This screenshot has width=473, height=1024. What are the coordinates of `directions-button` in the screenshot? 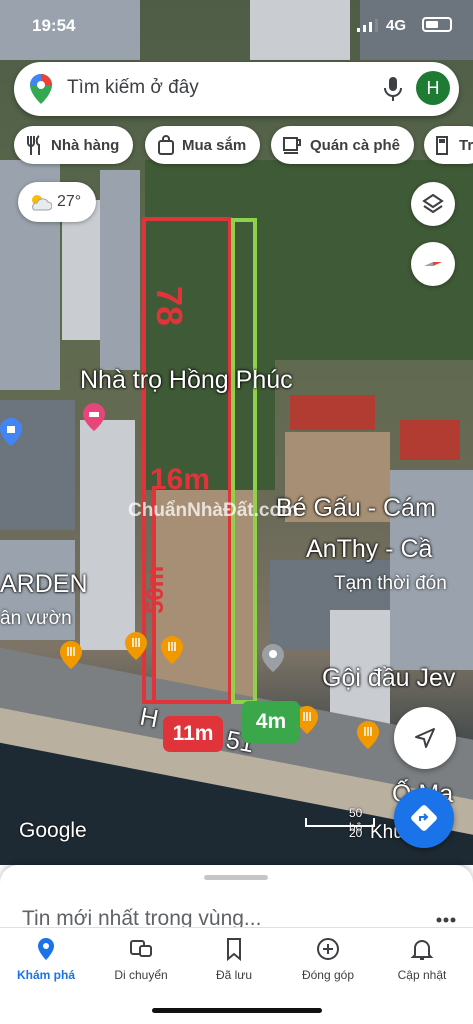 It's located at (424, 818).